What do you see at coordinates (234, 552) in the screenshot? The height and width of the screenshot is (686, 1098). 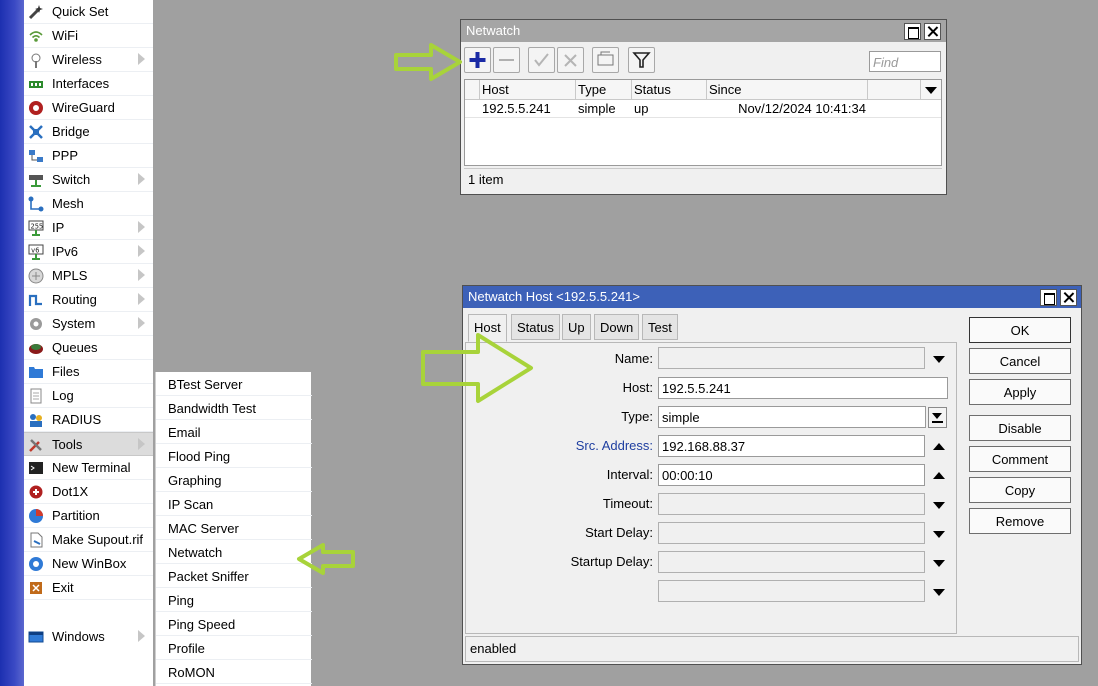 I see `submenu-item-netwatch: Netwatch` at bounding box center [234, 552].